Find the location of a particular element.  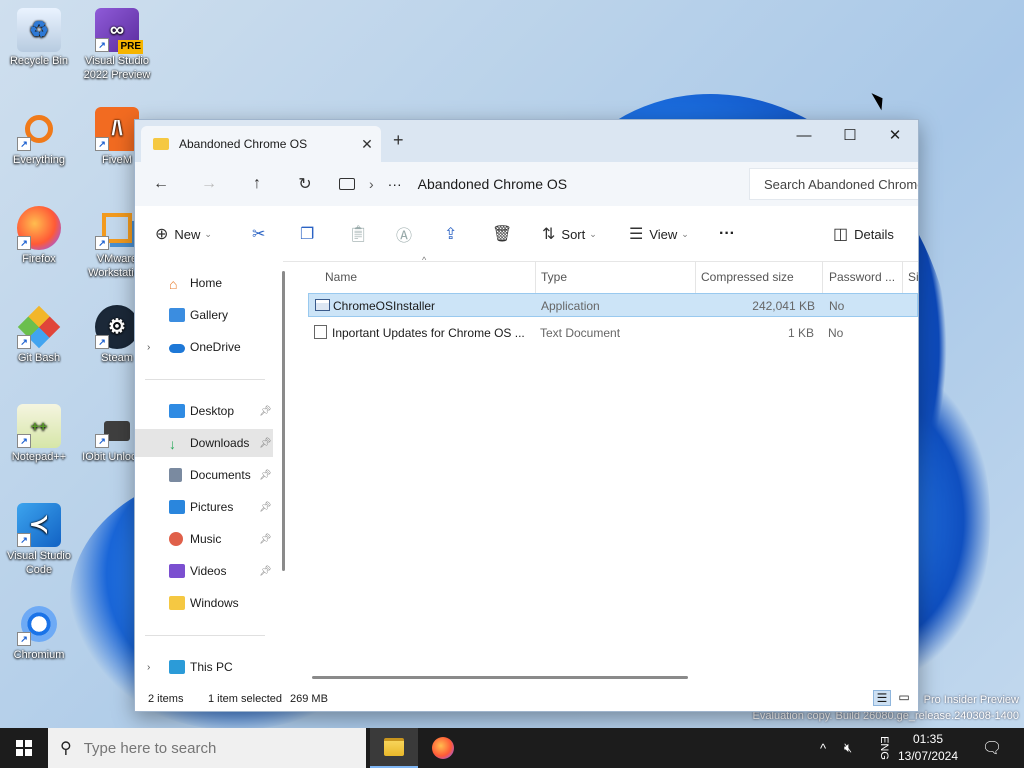

notification-center-button: 🗨︎ is located at coordinates (992, 748).